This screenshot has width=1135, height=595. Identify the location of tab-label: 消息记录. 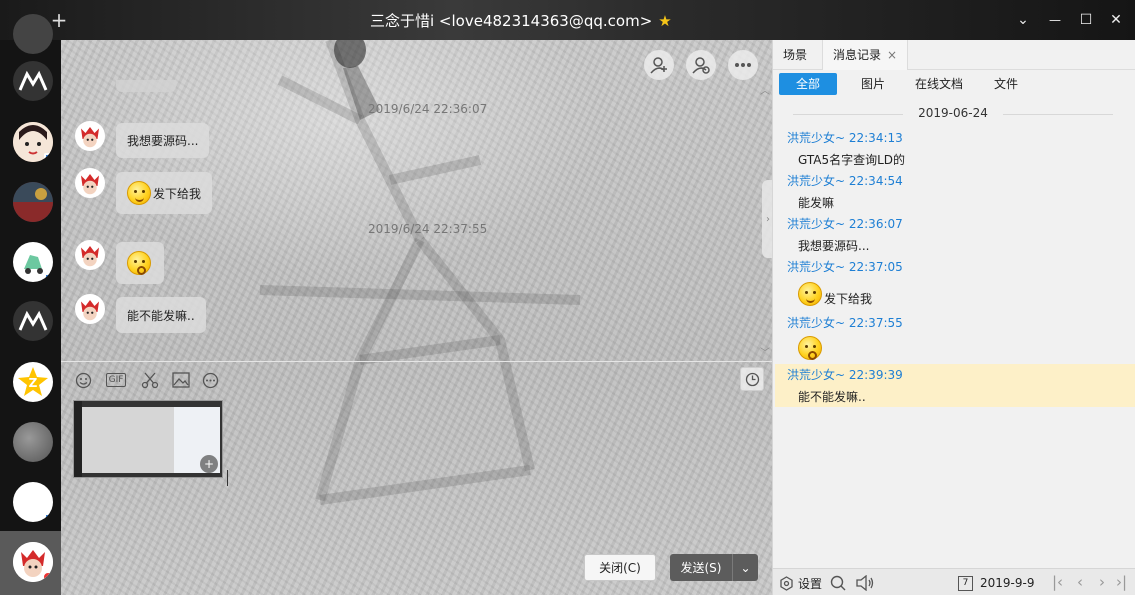
(857, 55).